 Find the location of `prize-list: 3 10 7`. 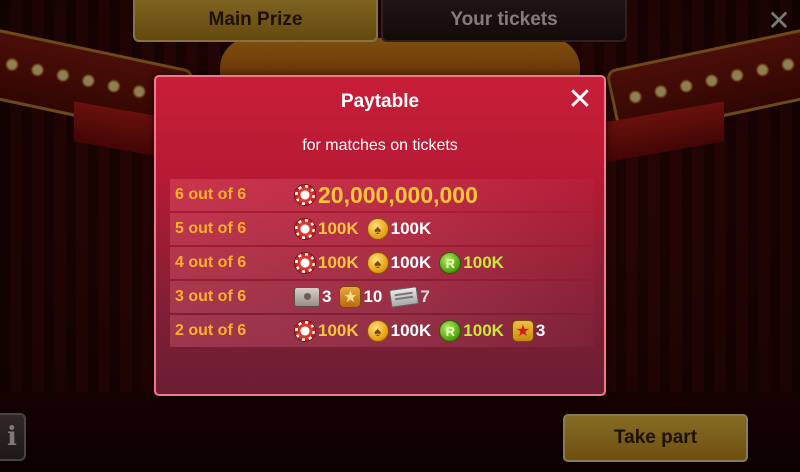

prize-list: 3 10 7 is located at coordinates (366, 297).